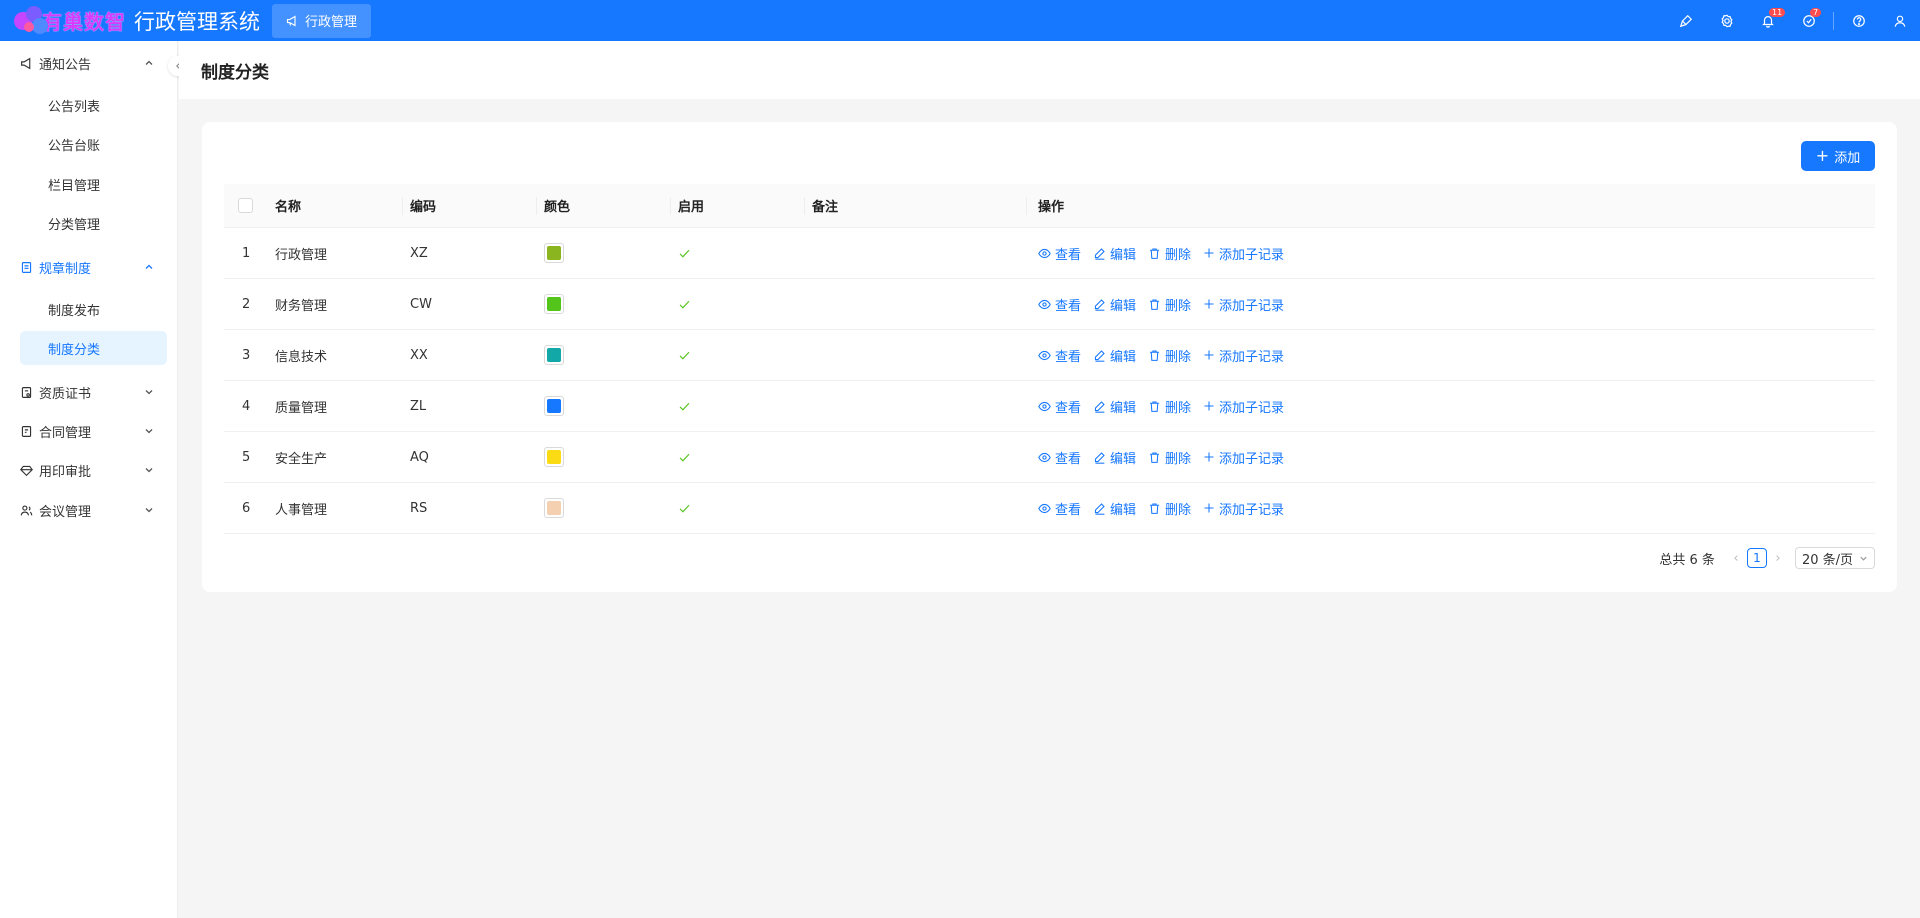 This screenshot has width=1920, height=918. Describe the element at coordinates (301, 408) in the screenshot. I see `row-name: 质量管理` at that location.